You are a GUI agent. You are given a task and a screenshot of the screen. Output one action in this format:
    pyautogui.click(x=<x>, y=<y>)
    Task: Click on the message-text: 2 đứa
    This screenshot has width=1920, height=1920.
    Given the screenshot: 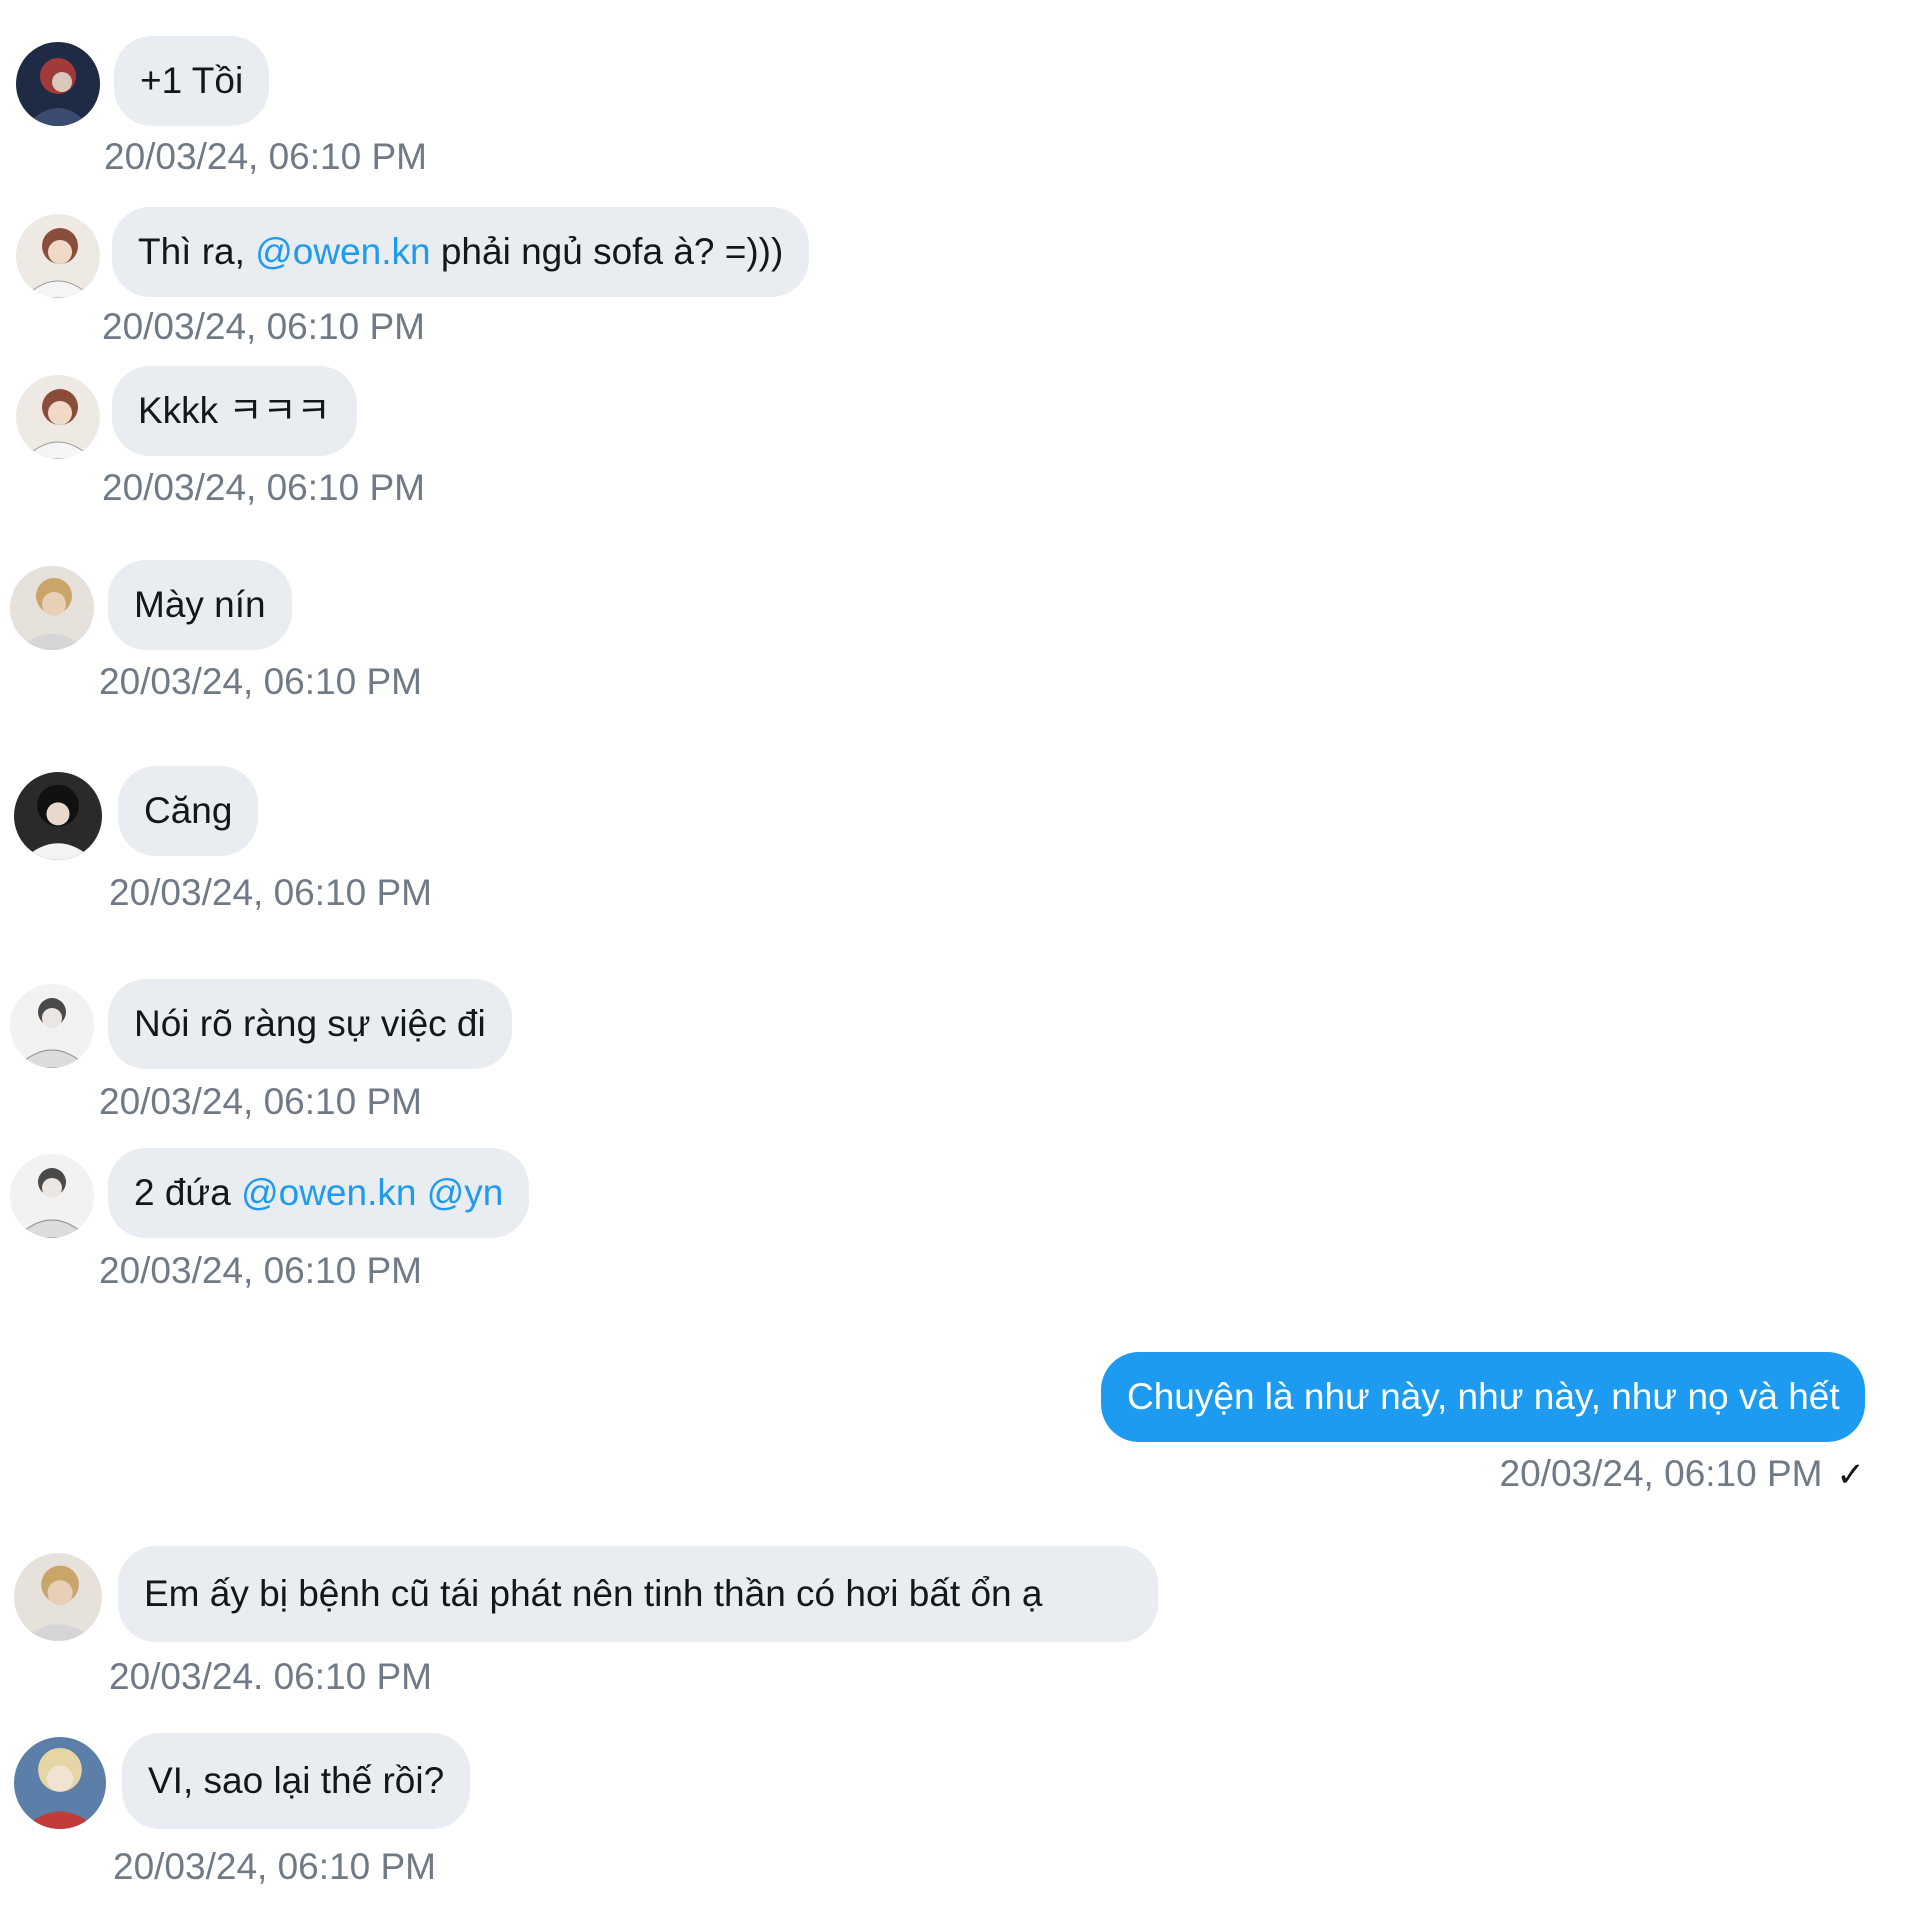 What is the action you would take?
    pyautogui.click(x=188, y=1192)
    